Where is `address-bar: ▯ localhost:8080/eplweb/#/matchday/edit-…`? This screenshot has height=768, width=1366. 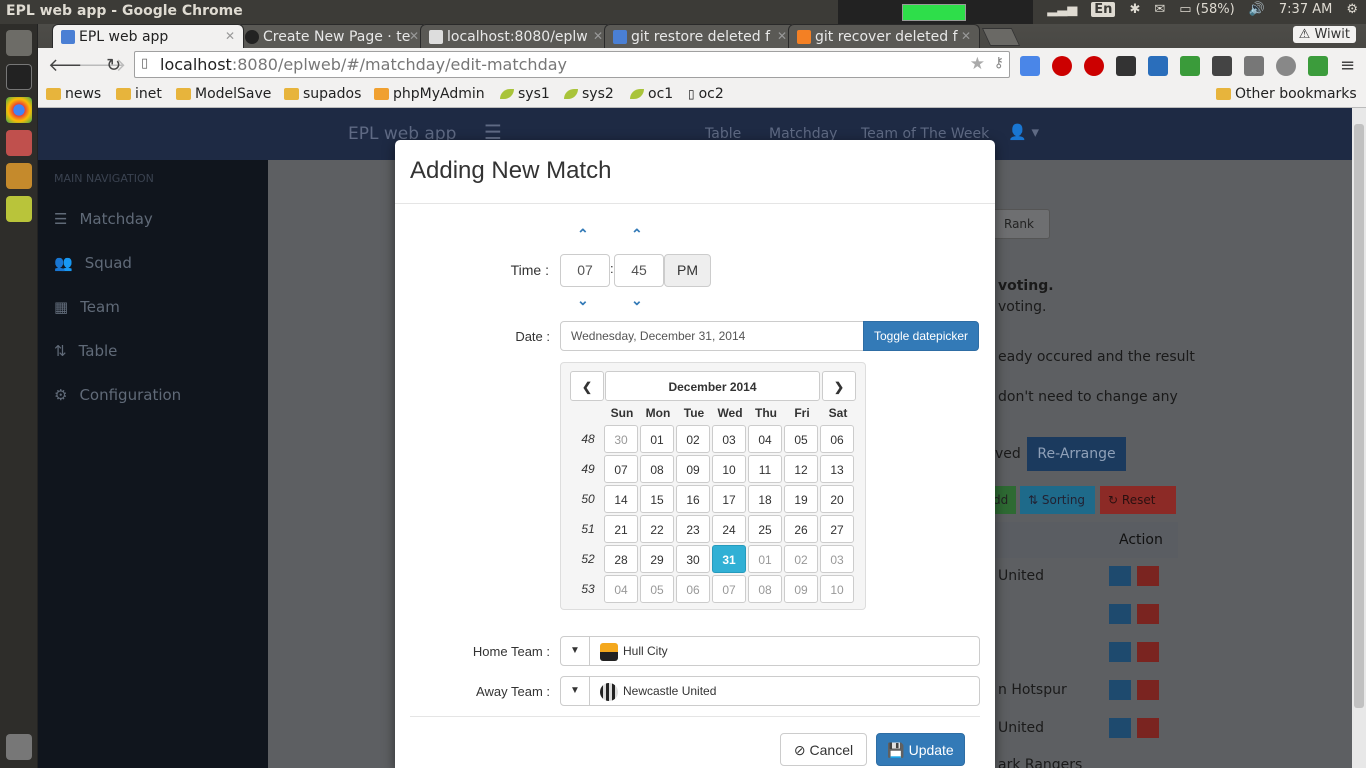 address-bar: ▯ localhost:8080/eplweb/#/matchday/edit-… is located at coordinates (572, 64).